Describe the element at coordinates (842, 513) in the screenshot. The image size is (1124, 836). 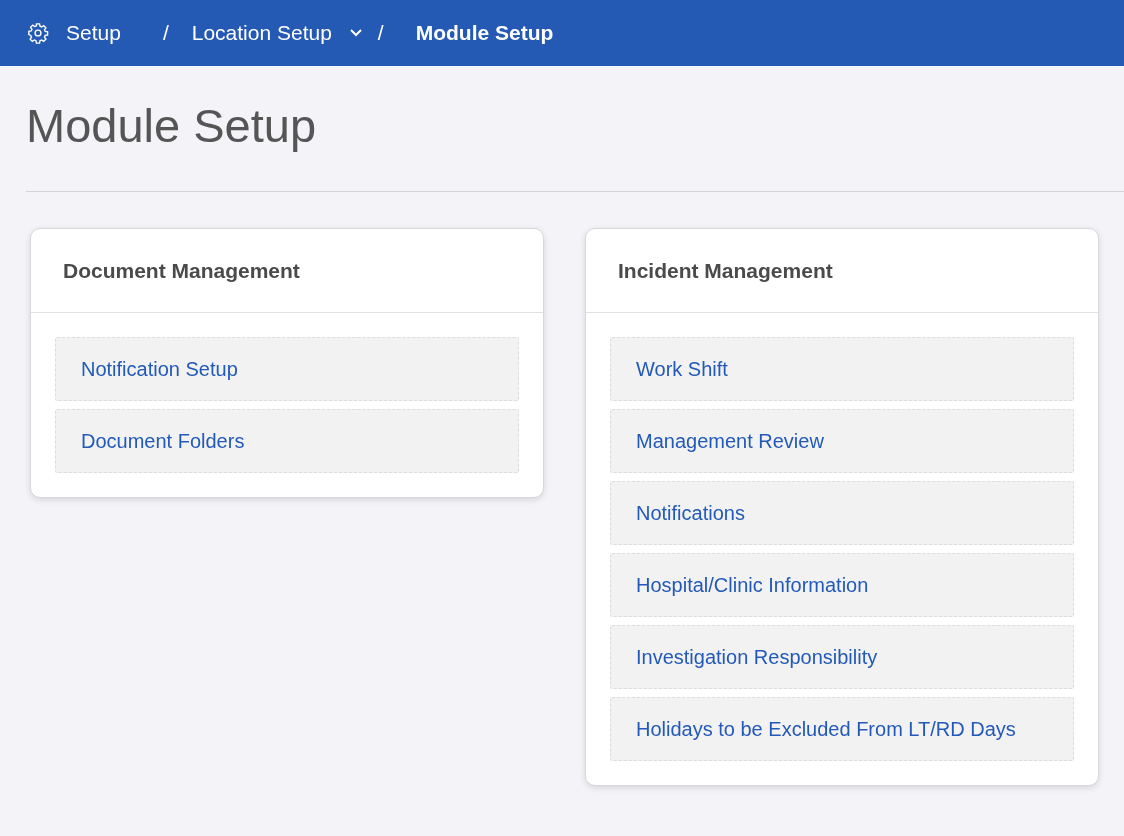
I see `setup-link-item: Notifications` at that location.